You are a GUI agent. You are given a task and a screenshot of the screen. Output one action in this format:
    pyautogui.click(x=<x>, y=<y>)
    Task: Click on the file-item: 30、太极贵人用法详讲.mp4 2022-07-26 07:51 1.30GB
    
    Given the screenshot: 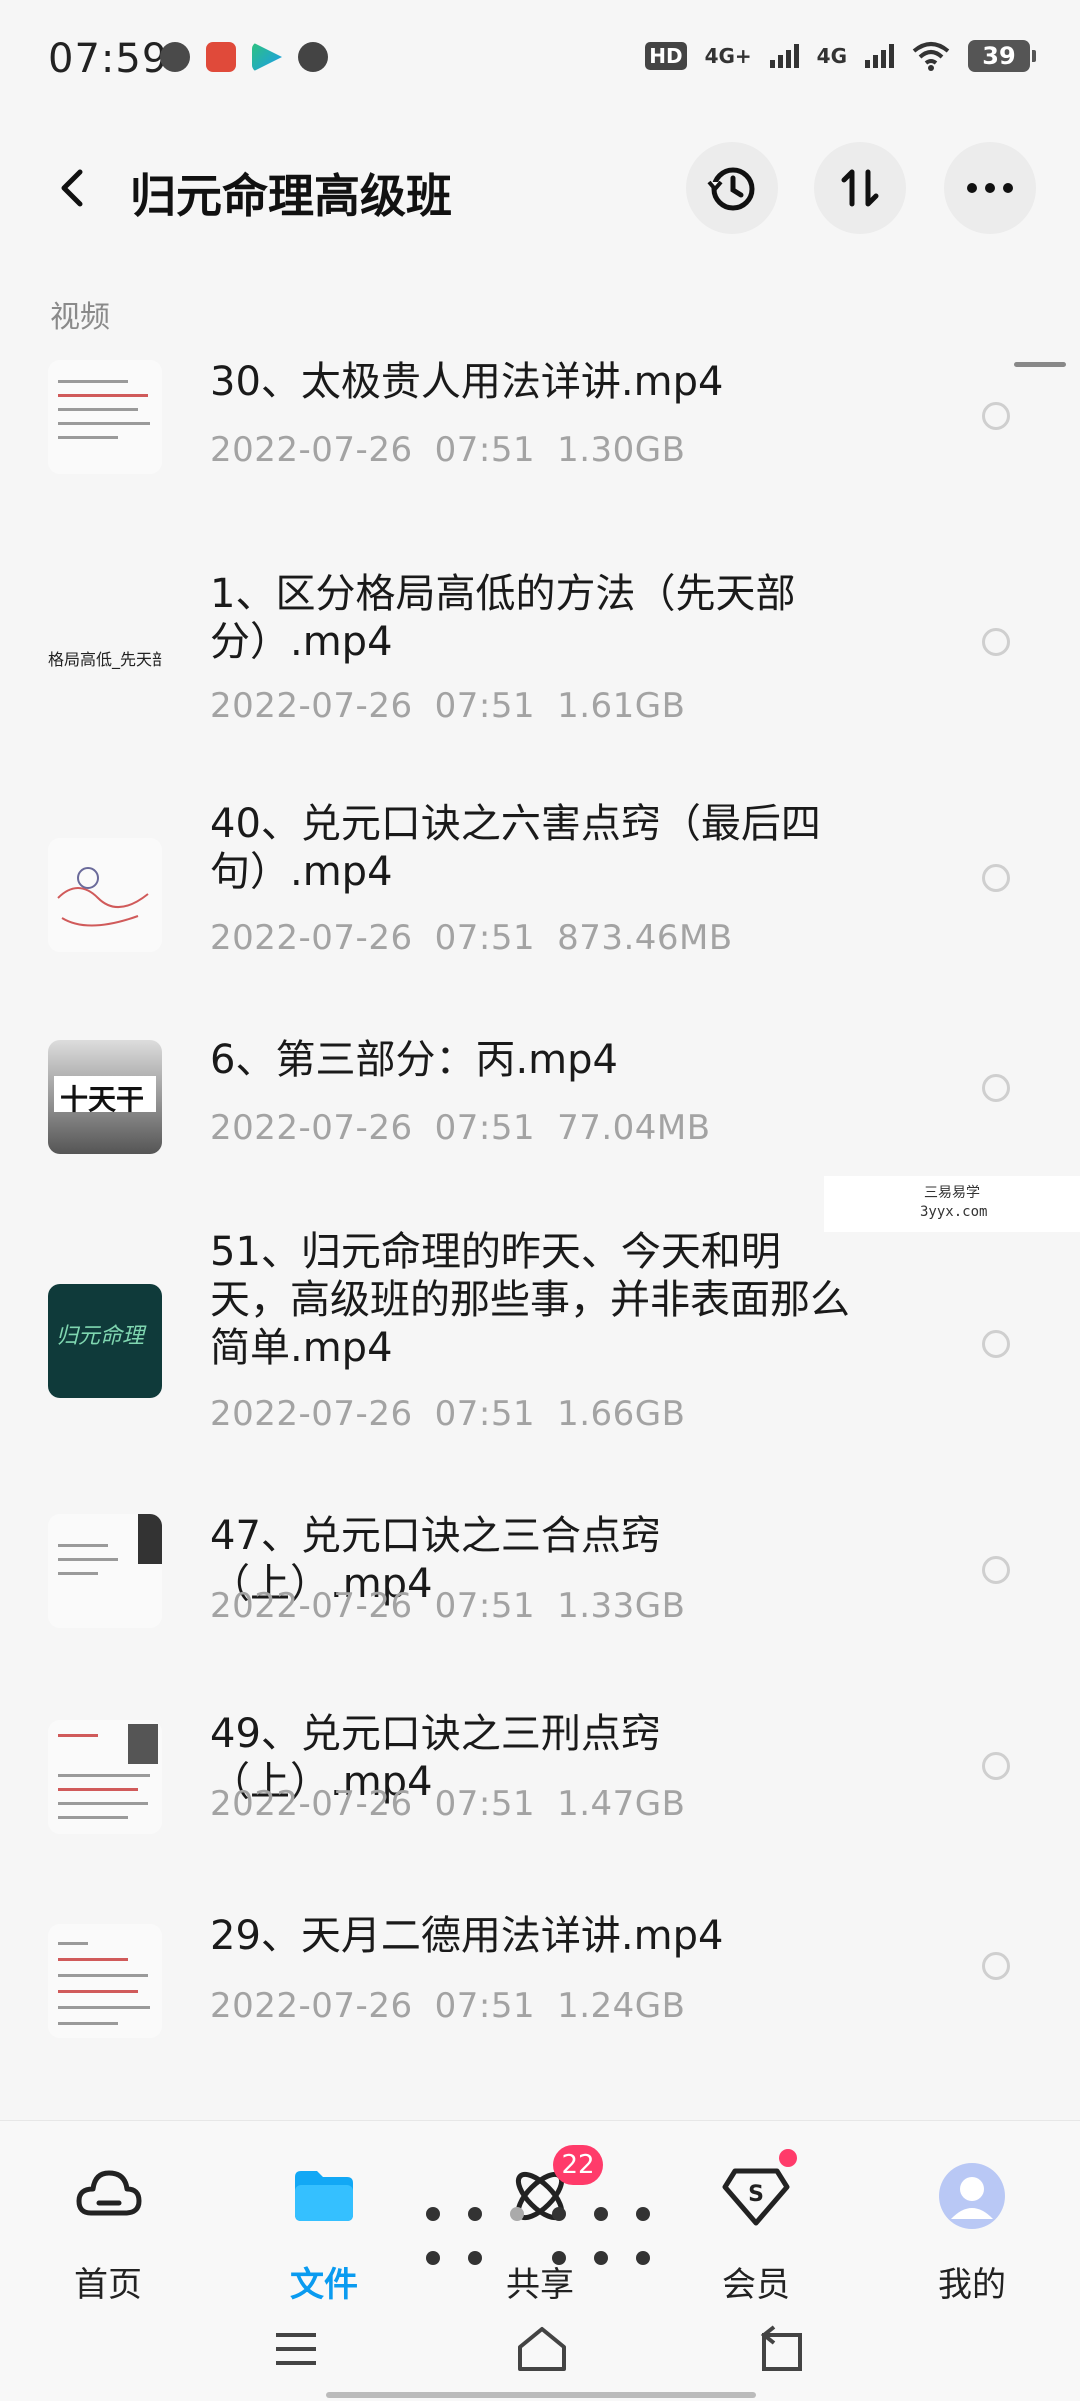 What is the action you would take?
    pyautogui.click(x=540, y=440)
    